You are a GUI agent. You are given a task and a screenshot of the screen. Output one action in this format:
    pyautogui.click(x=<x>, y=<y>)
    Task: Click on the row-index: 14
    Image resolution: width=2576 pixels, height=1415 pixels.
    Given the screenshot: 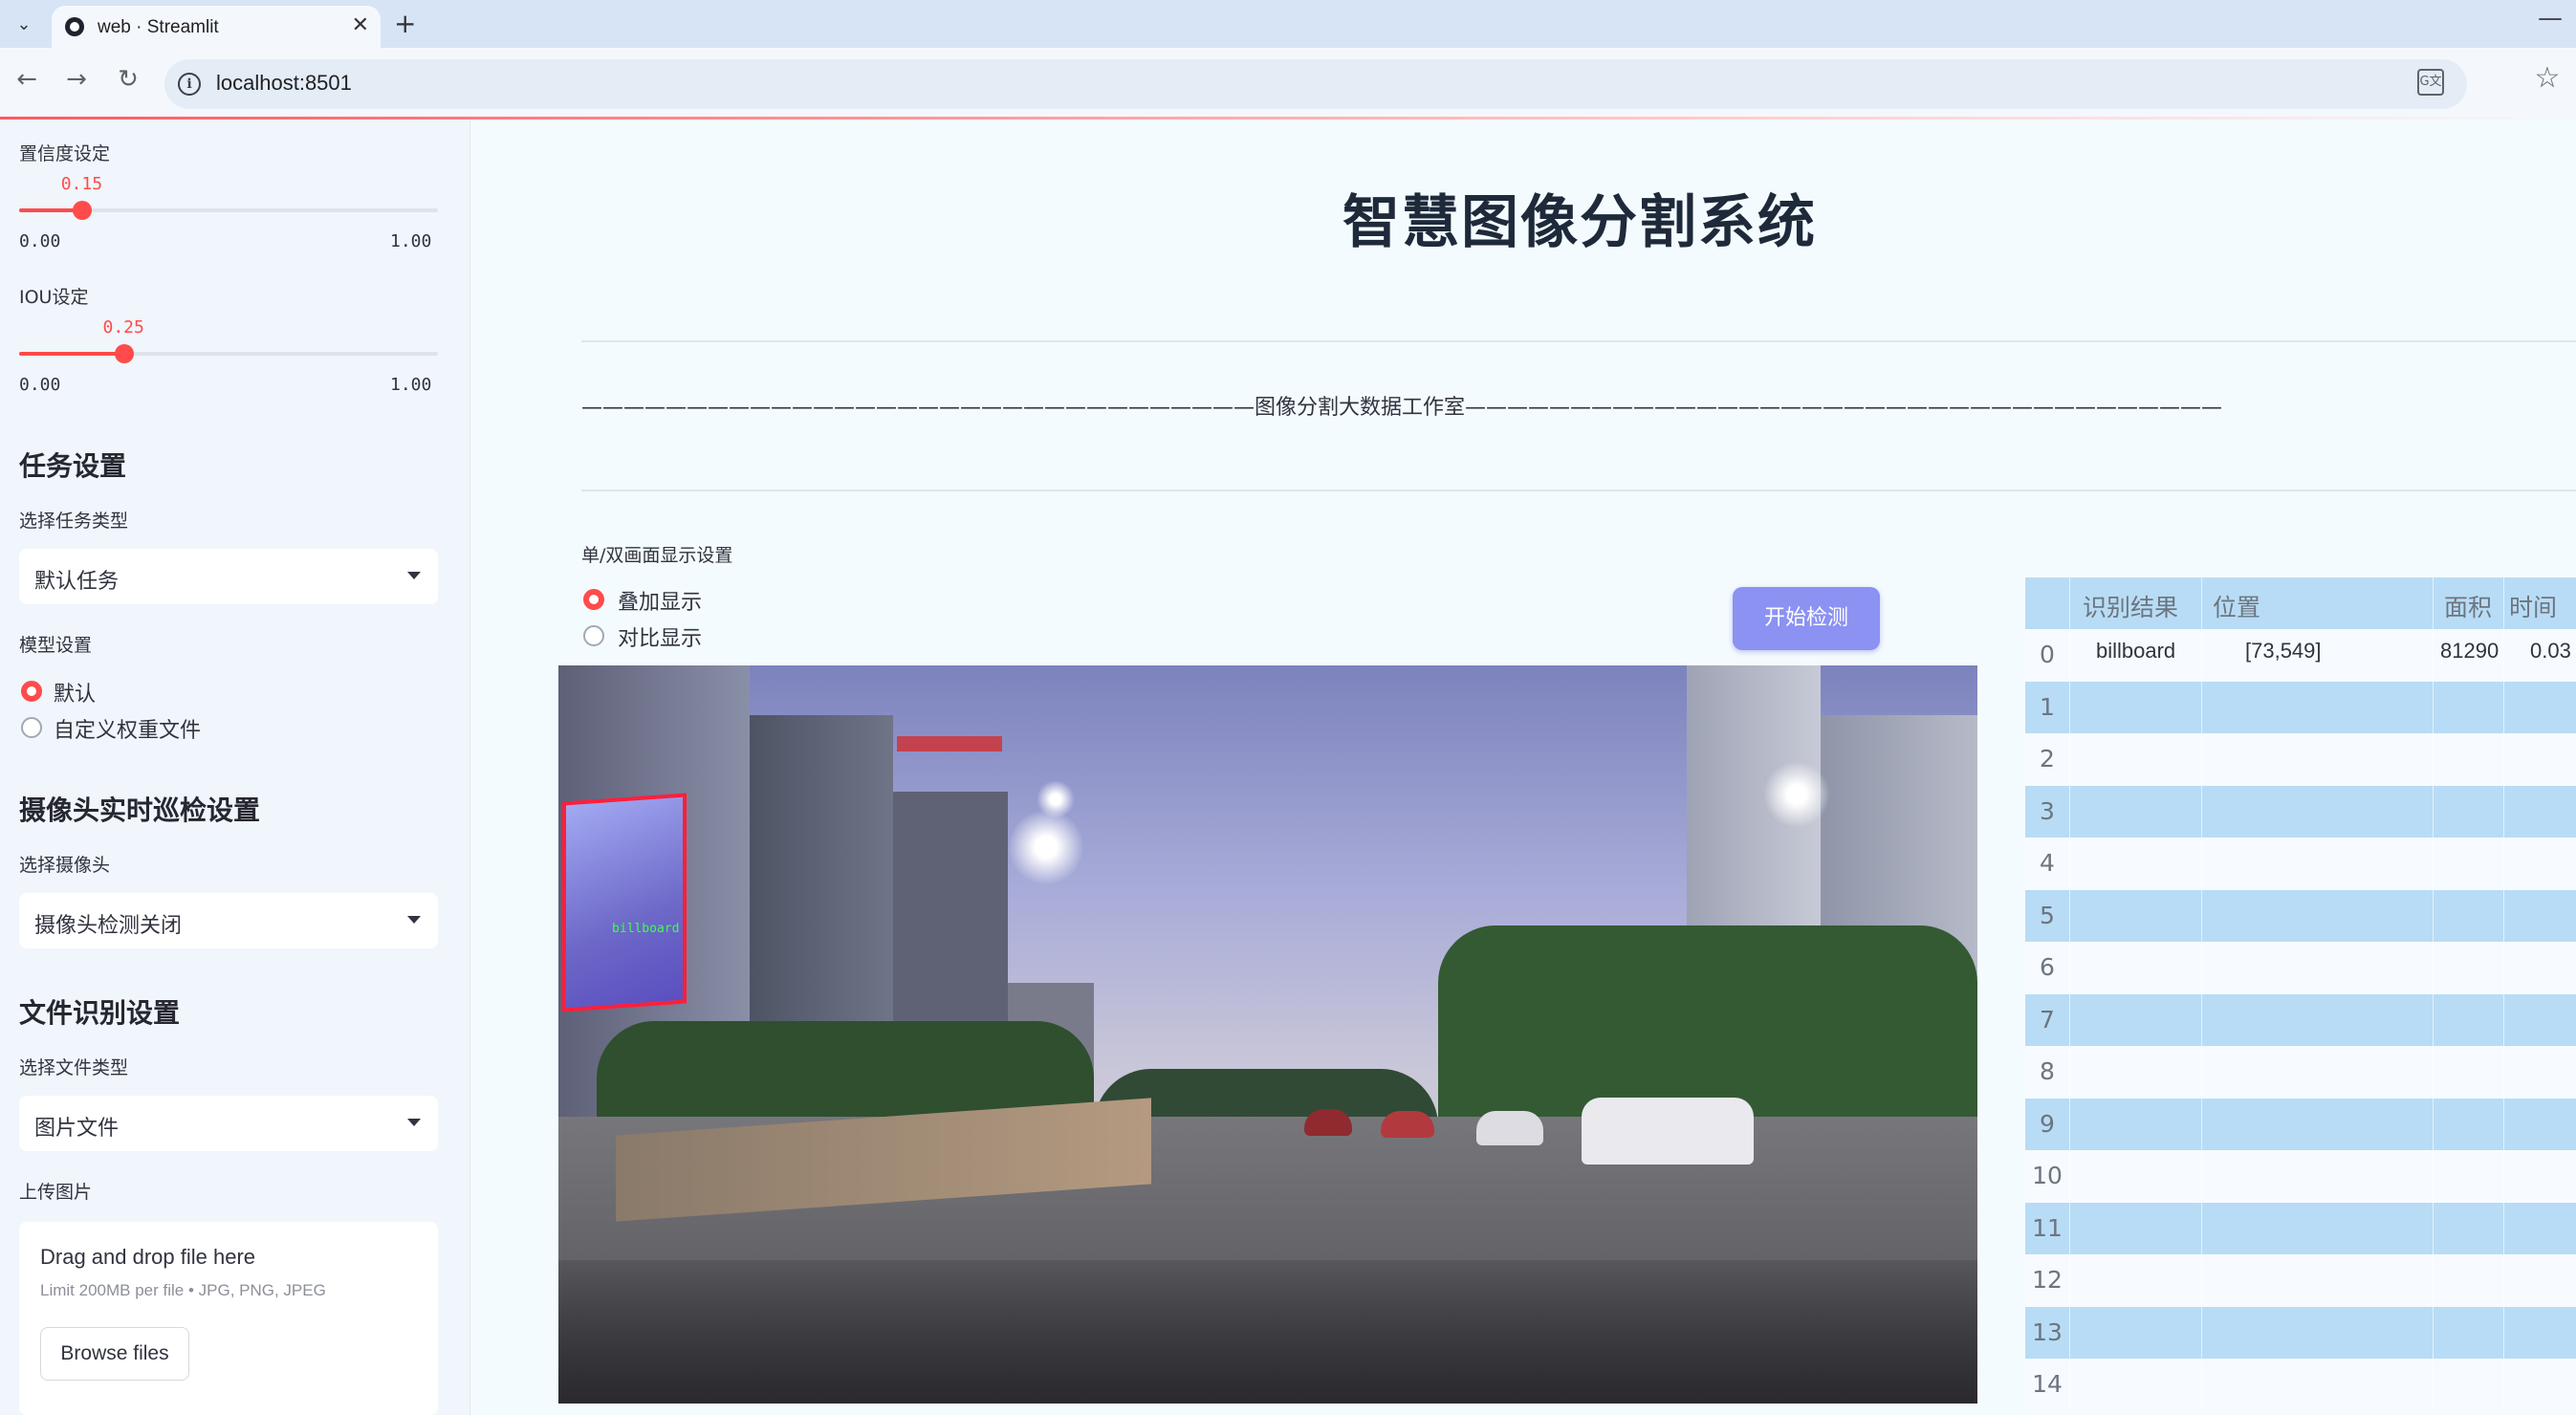 What is the action you would take?
    pyautogui.click(x=2047, y=1384)
    